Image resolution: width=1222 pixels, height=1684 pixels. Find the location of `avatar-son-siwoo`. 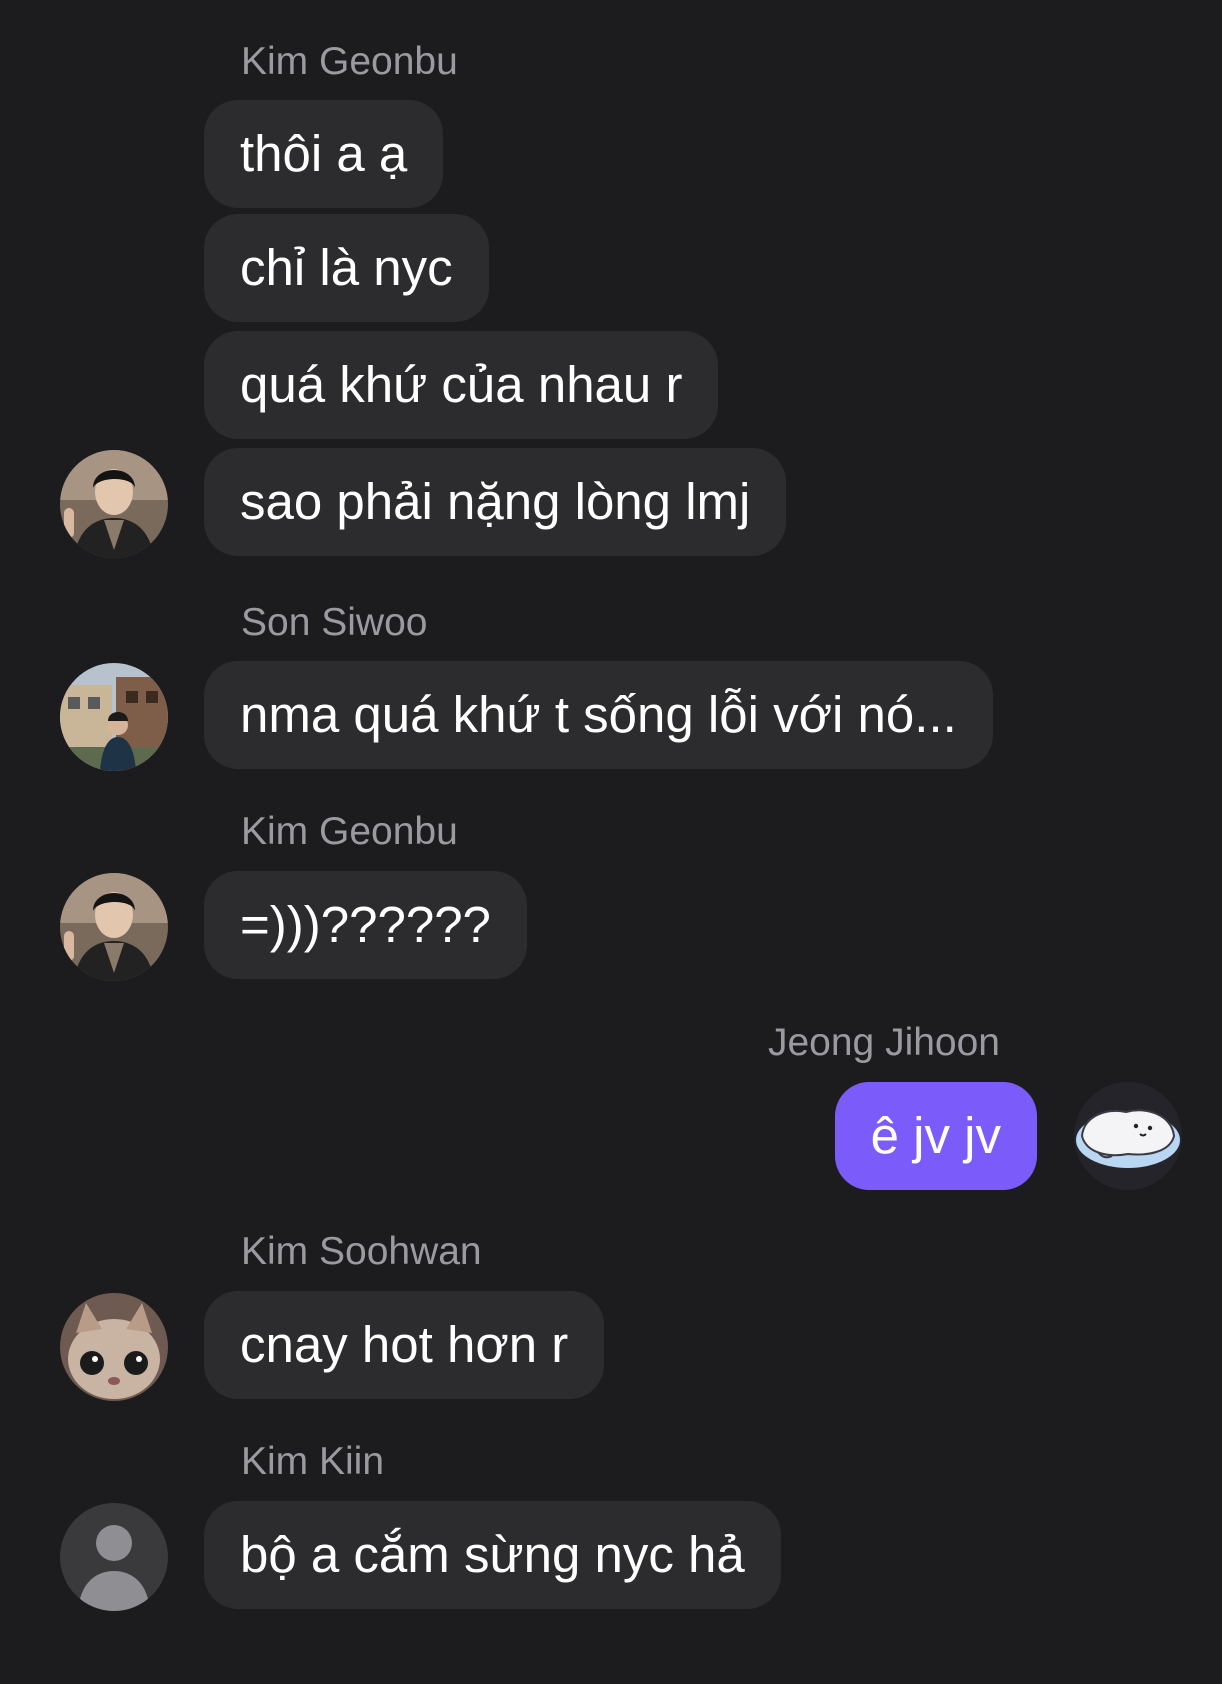

avatar-son-siwoo is located at coordinates (114, 717).